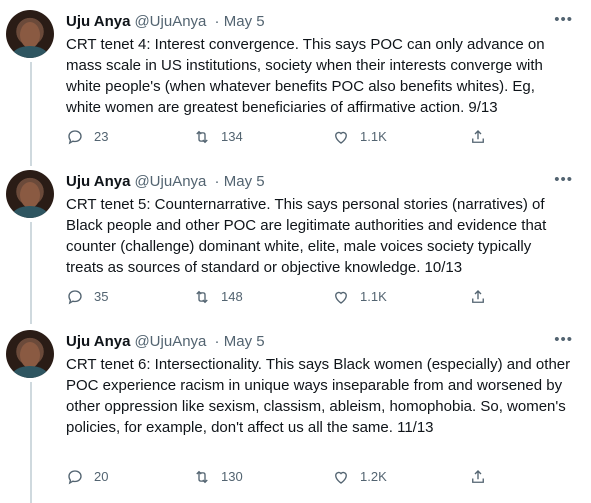 This screenshot has width=591, height=503. Describe the element at coordinates (101, 136) in the screenshot. I see `reply-count: 23` at that location.